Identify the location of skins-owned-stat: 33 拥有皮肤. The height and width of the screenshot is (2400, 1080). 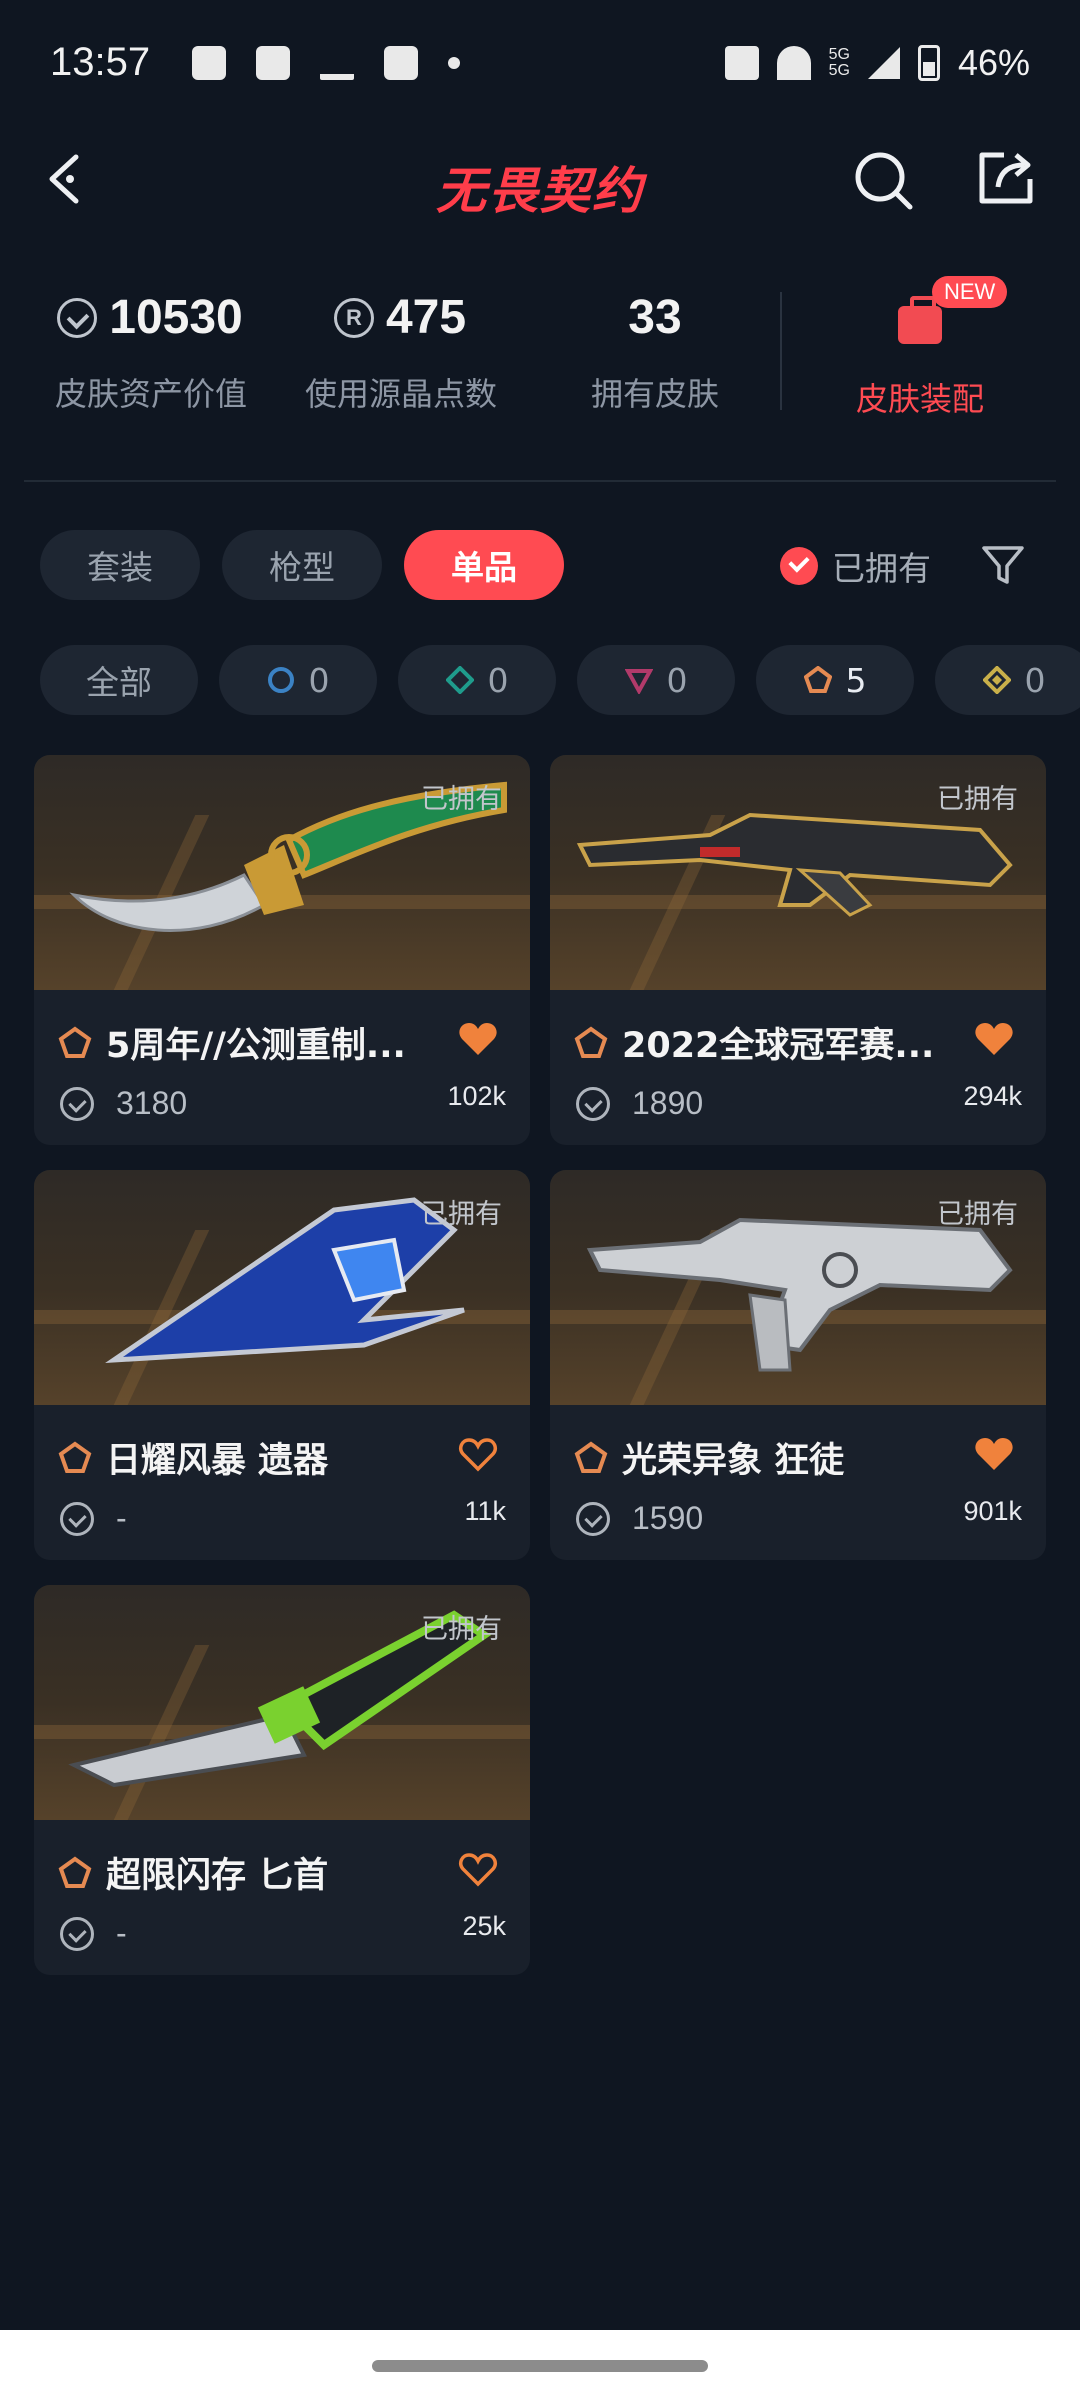
(655, 352).